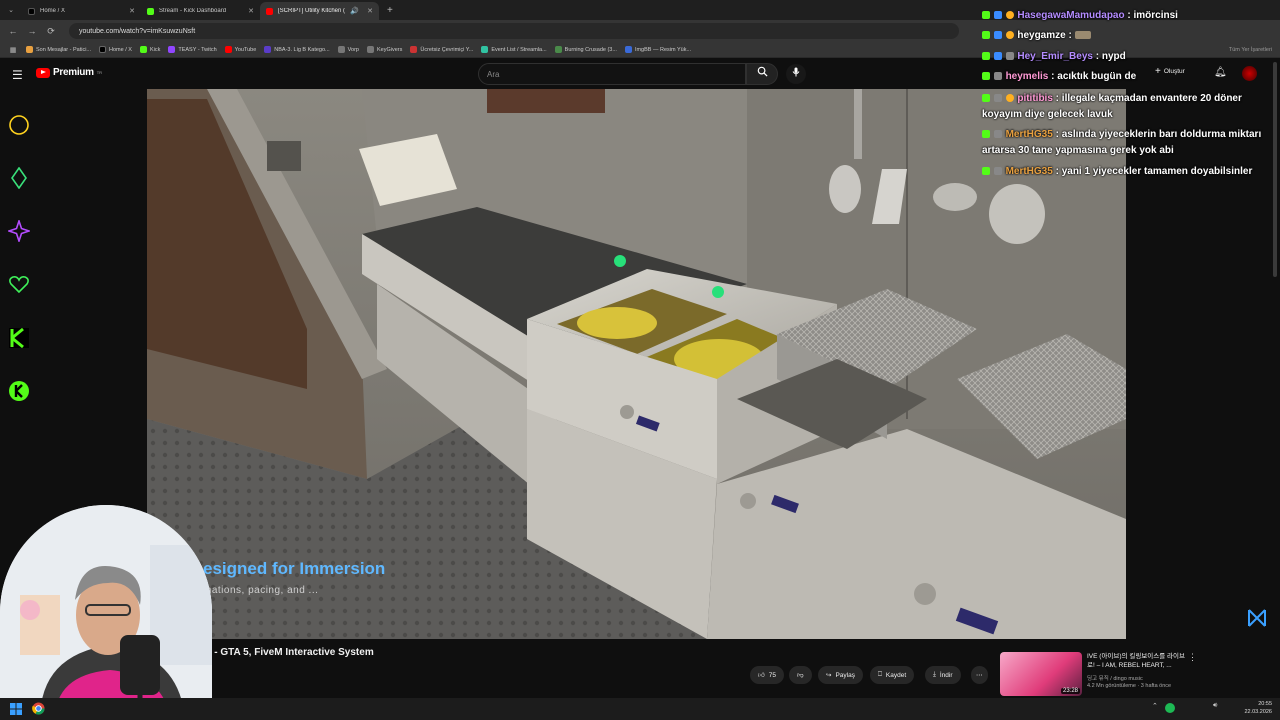 The width and height of the screenshot is (1280, 720). I want to click on mic-button, so click(796, 74).